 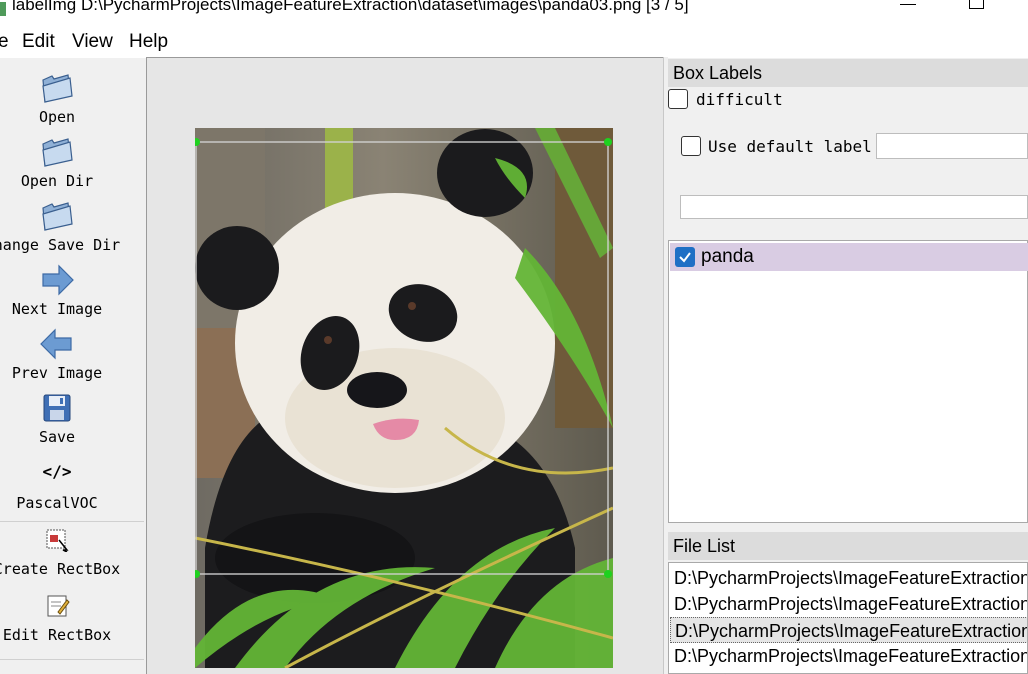 What do you see at coordinates (58, 606) in the screenshot?
I see `edit-rectbox-icon` at bounding box center [58, 606].